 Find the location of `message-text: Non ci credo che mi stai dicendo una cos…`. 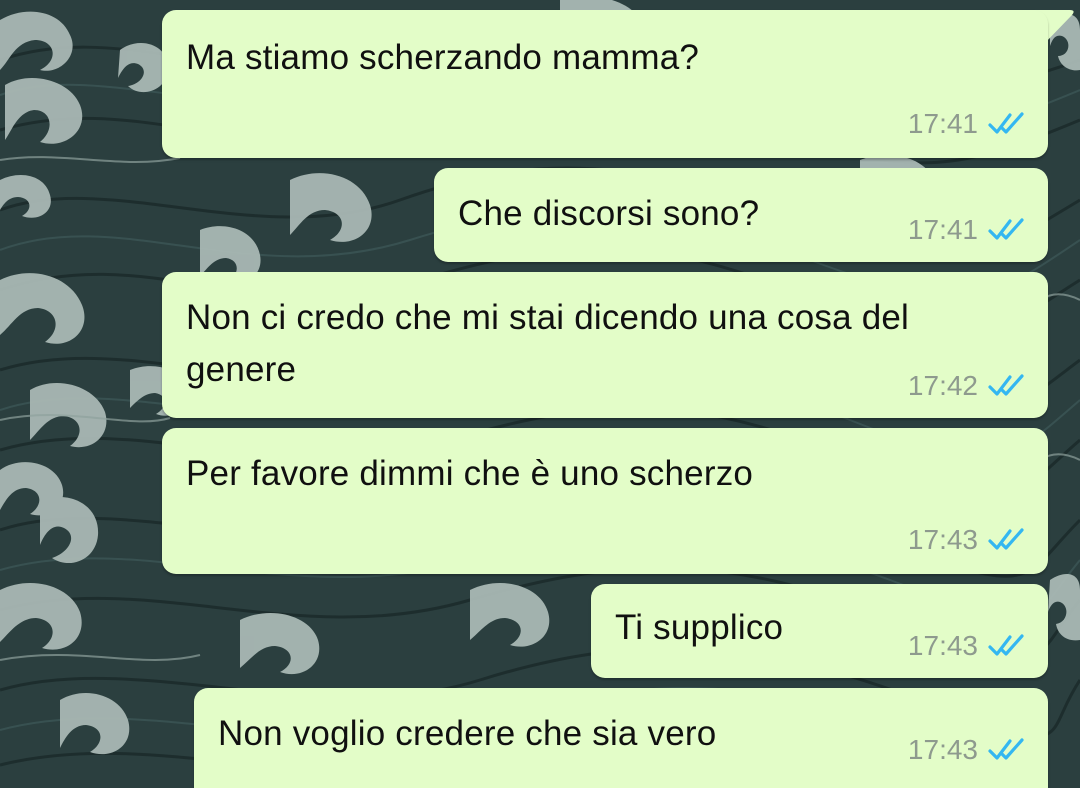

message-text: Non ci credo che mi stai dicendo una cos… is located at coordinates (548, 343).